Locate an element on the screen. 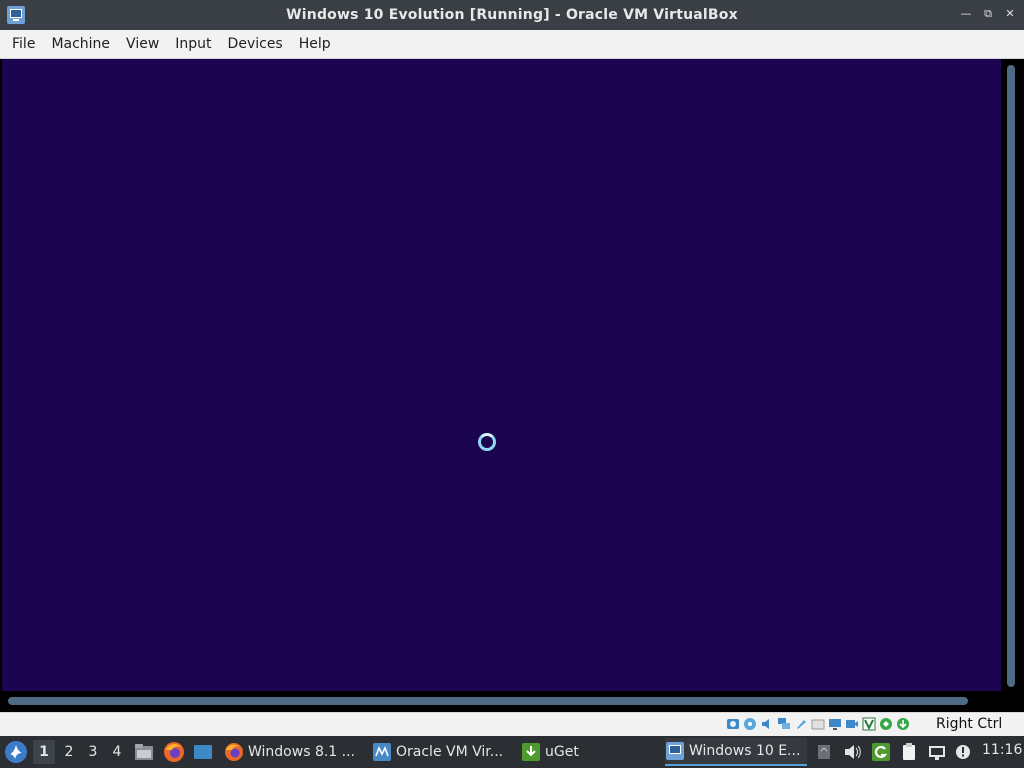  desktop-icon is located at coordinates (203, 752).